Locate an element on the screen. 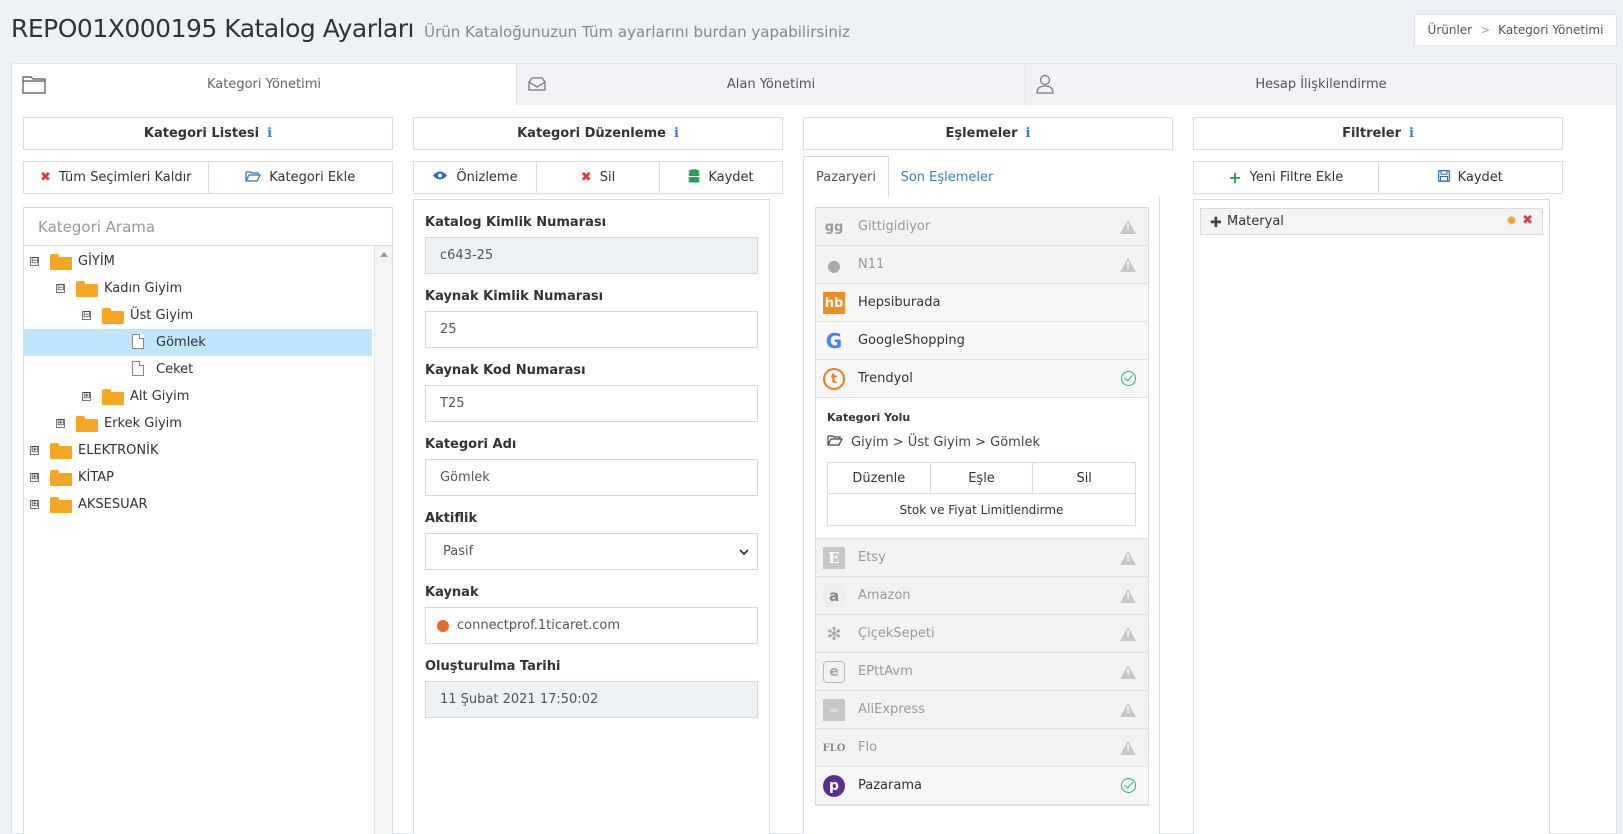 The image size is (1623, 834). stock-price-limit-button: Stok ve Fiyat Limitlendirme is located at coordinates (981, 509).